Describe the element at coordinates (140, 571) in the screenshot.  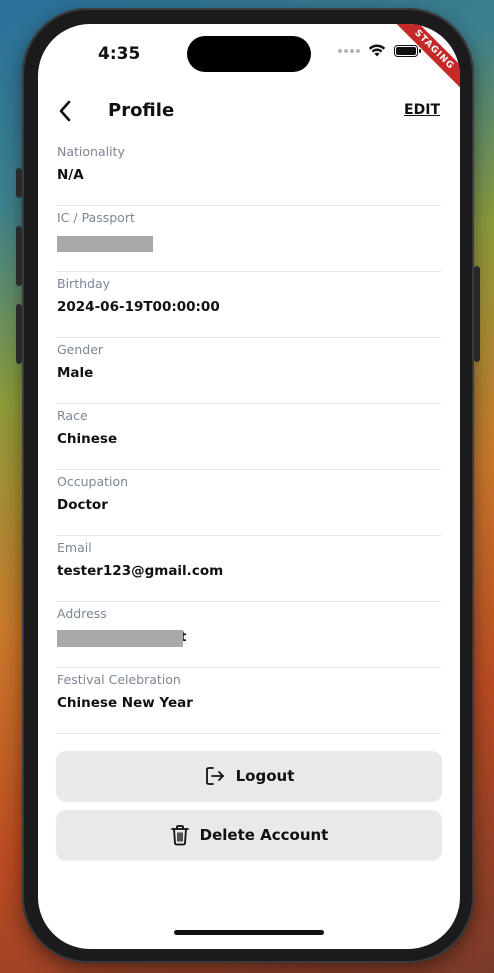
I see `field-value: tester123@gmail.com` at that location.